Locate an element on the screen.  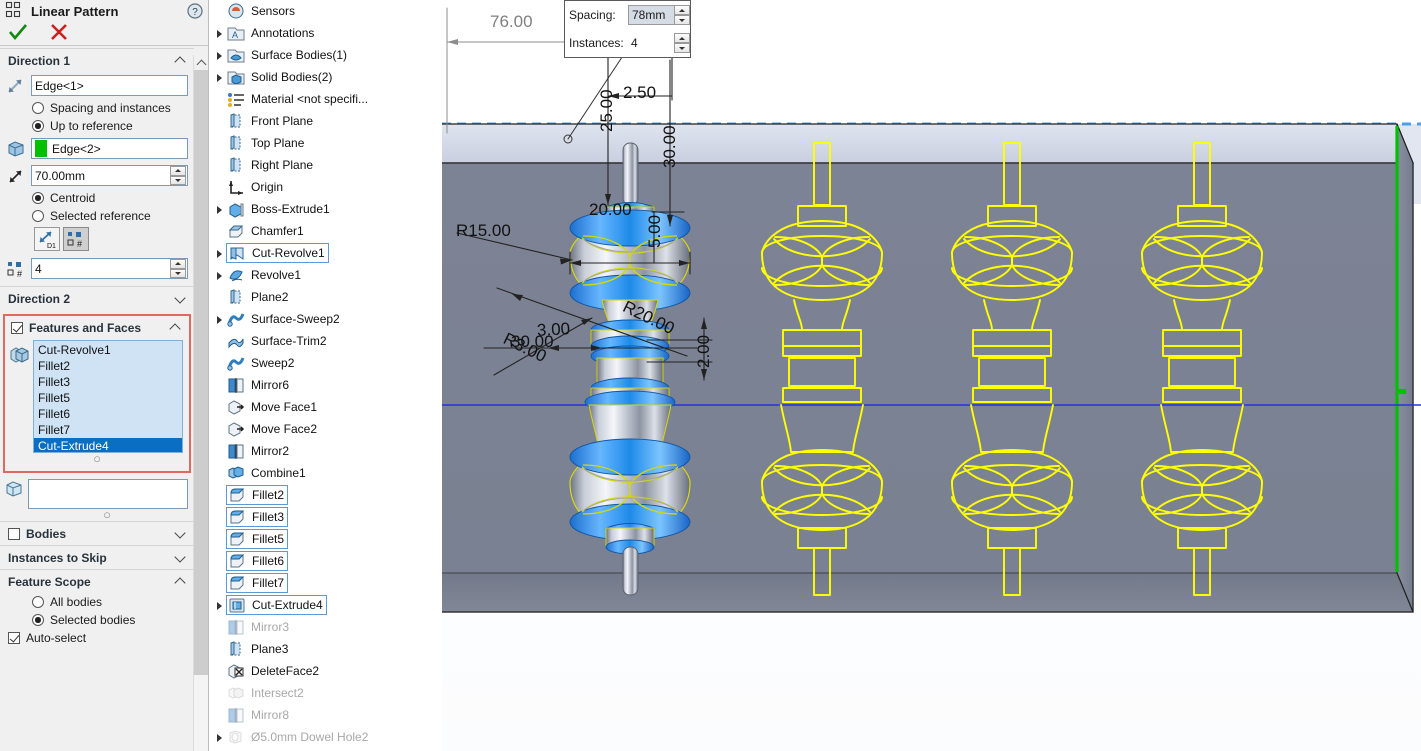
section-direction-2: Direction 2 is located at coordinates (97, 298).